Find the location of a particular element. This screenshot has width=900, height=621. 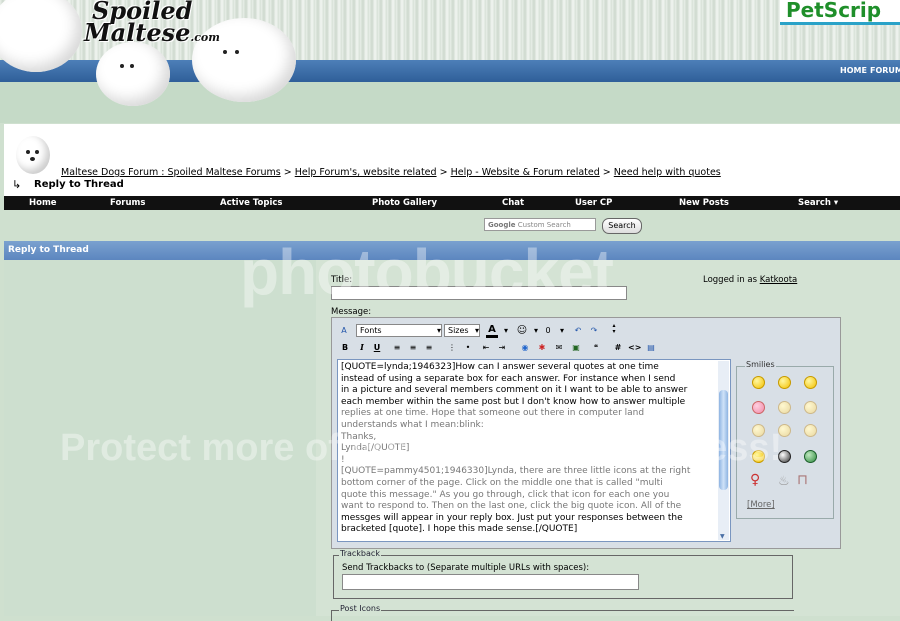

breadcrumb-item-help-website: Help - Website & Forum related is located at coordinates (525, 172).